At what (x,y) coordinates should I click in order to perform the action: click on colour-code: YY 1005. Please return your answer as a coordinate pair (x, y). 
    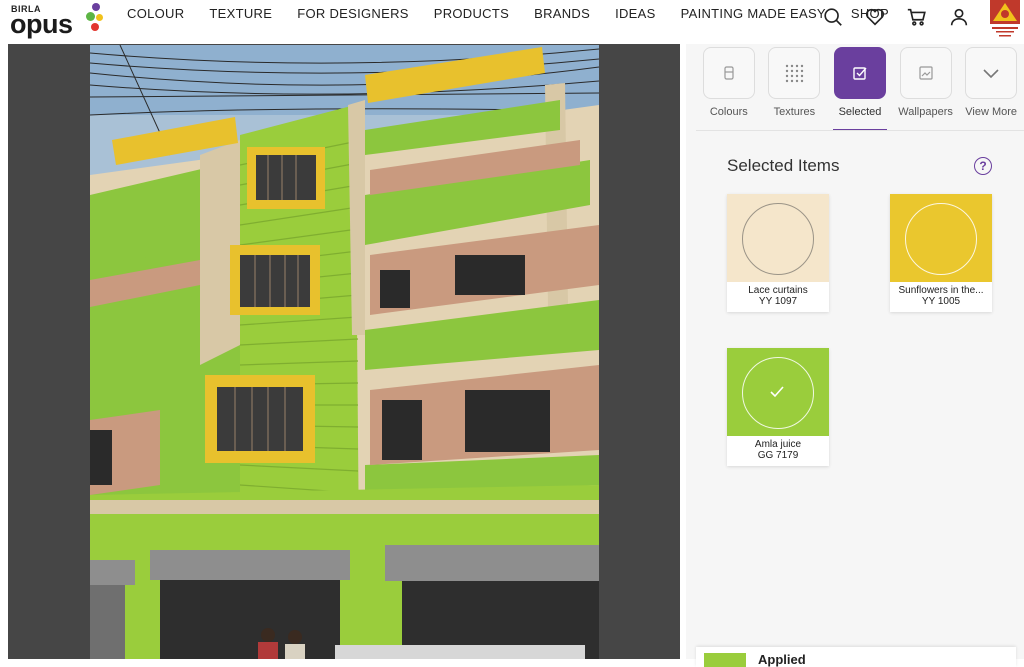
    Looking at the image, I should click on (941, 301).